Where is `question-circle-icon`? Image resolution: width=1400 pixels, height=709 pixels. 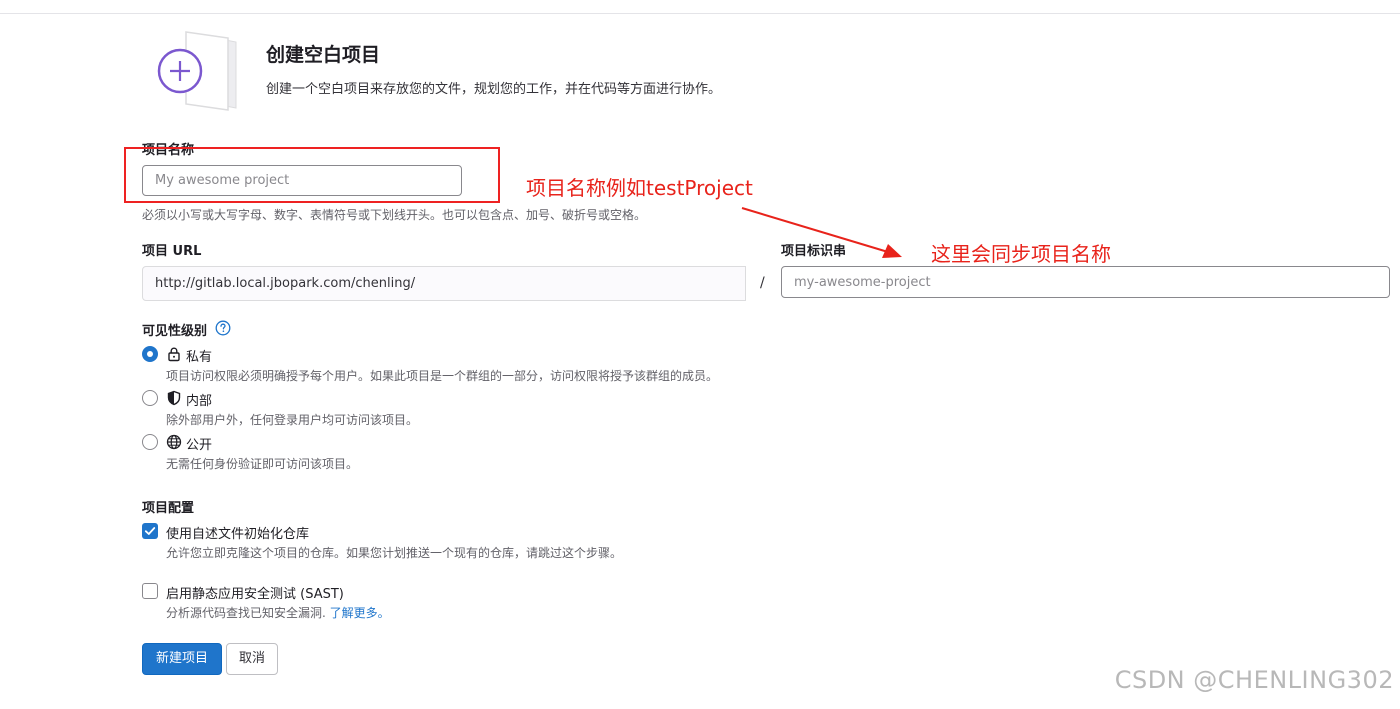
question-circle-icon is located at coordinates (223, 328).